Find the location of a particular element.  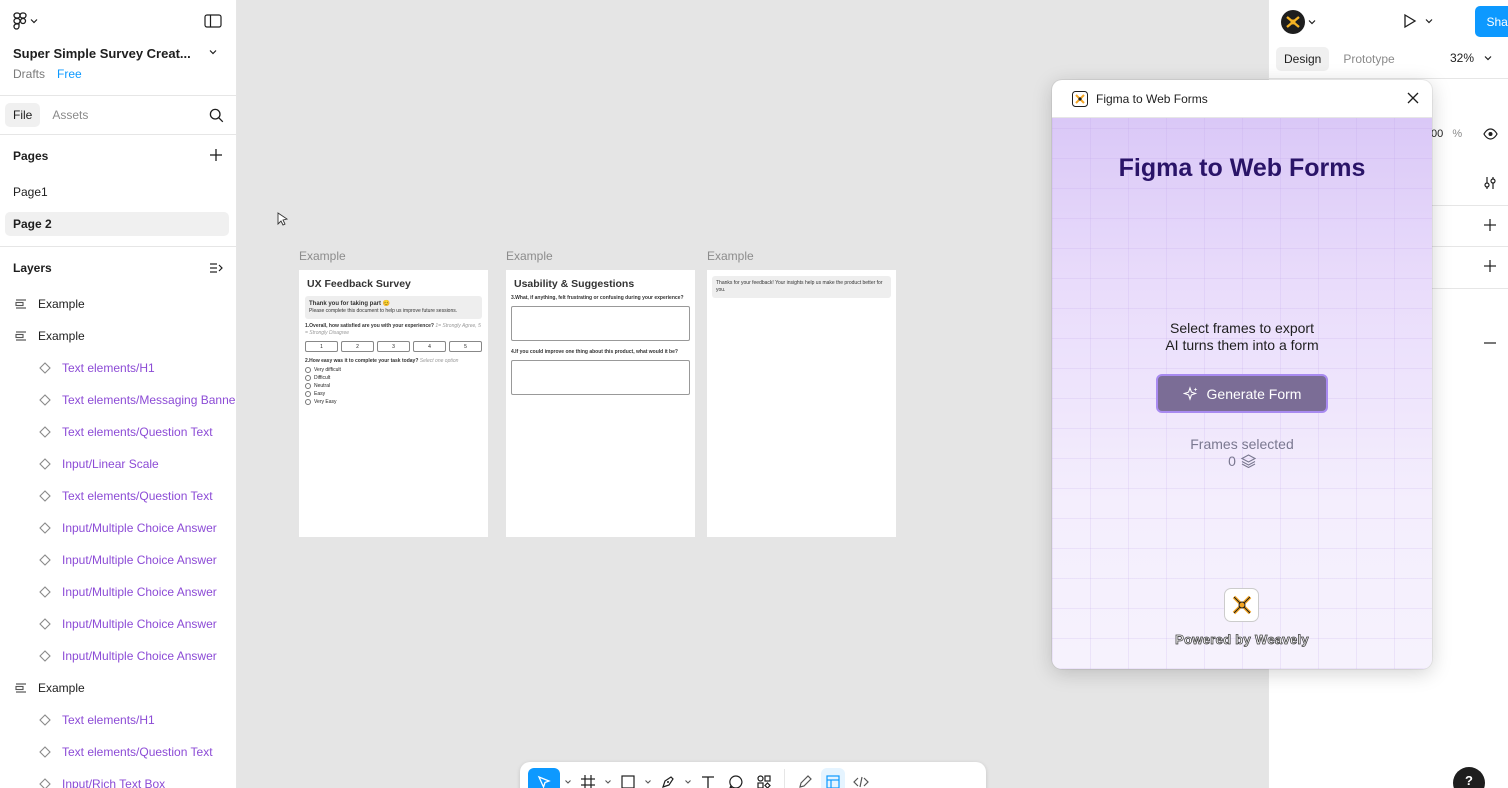

tab-assets: Assets is located at coordinates (70, 115).